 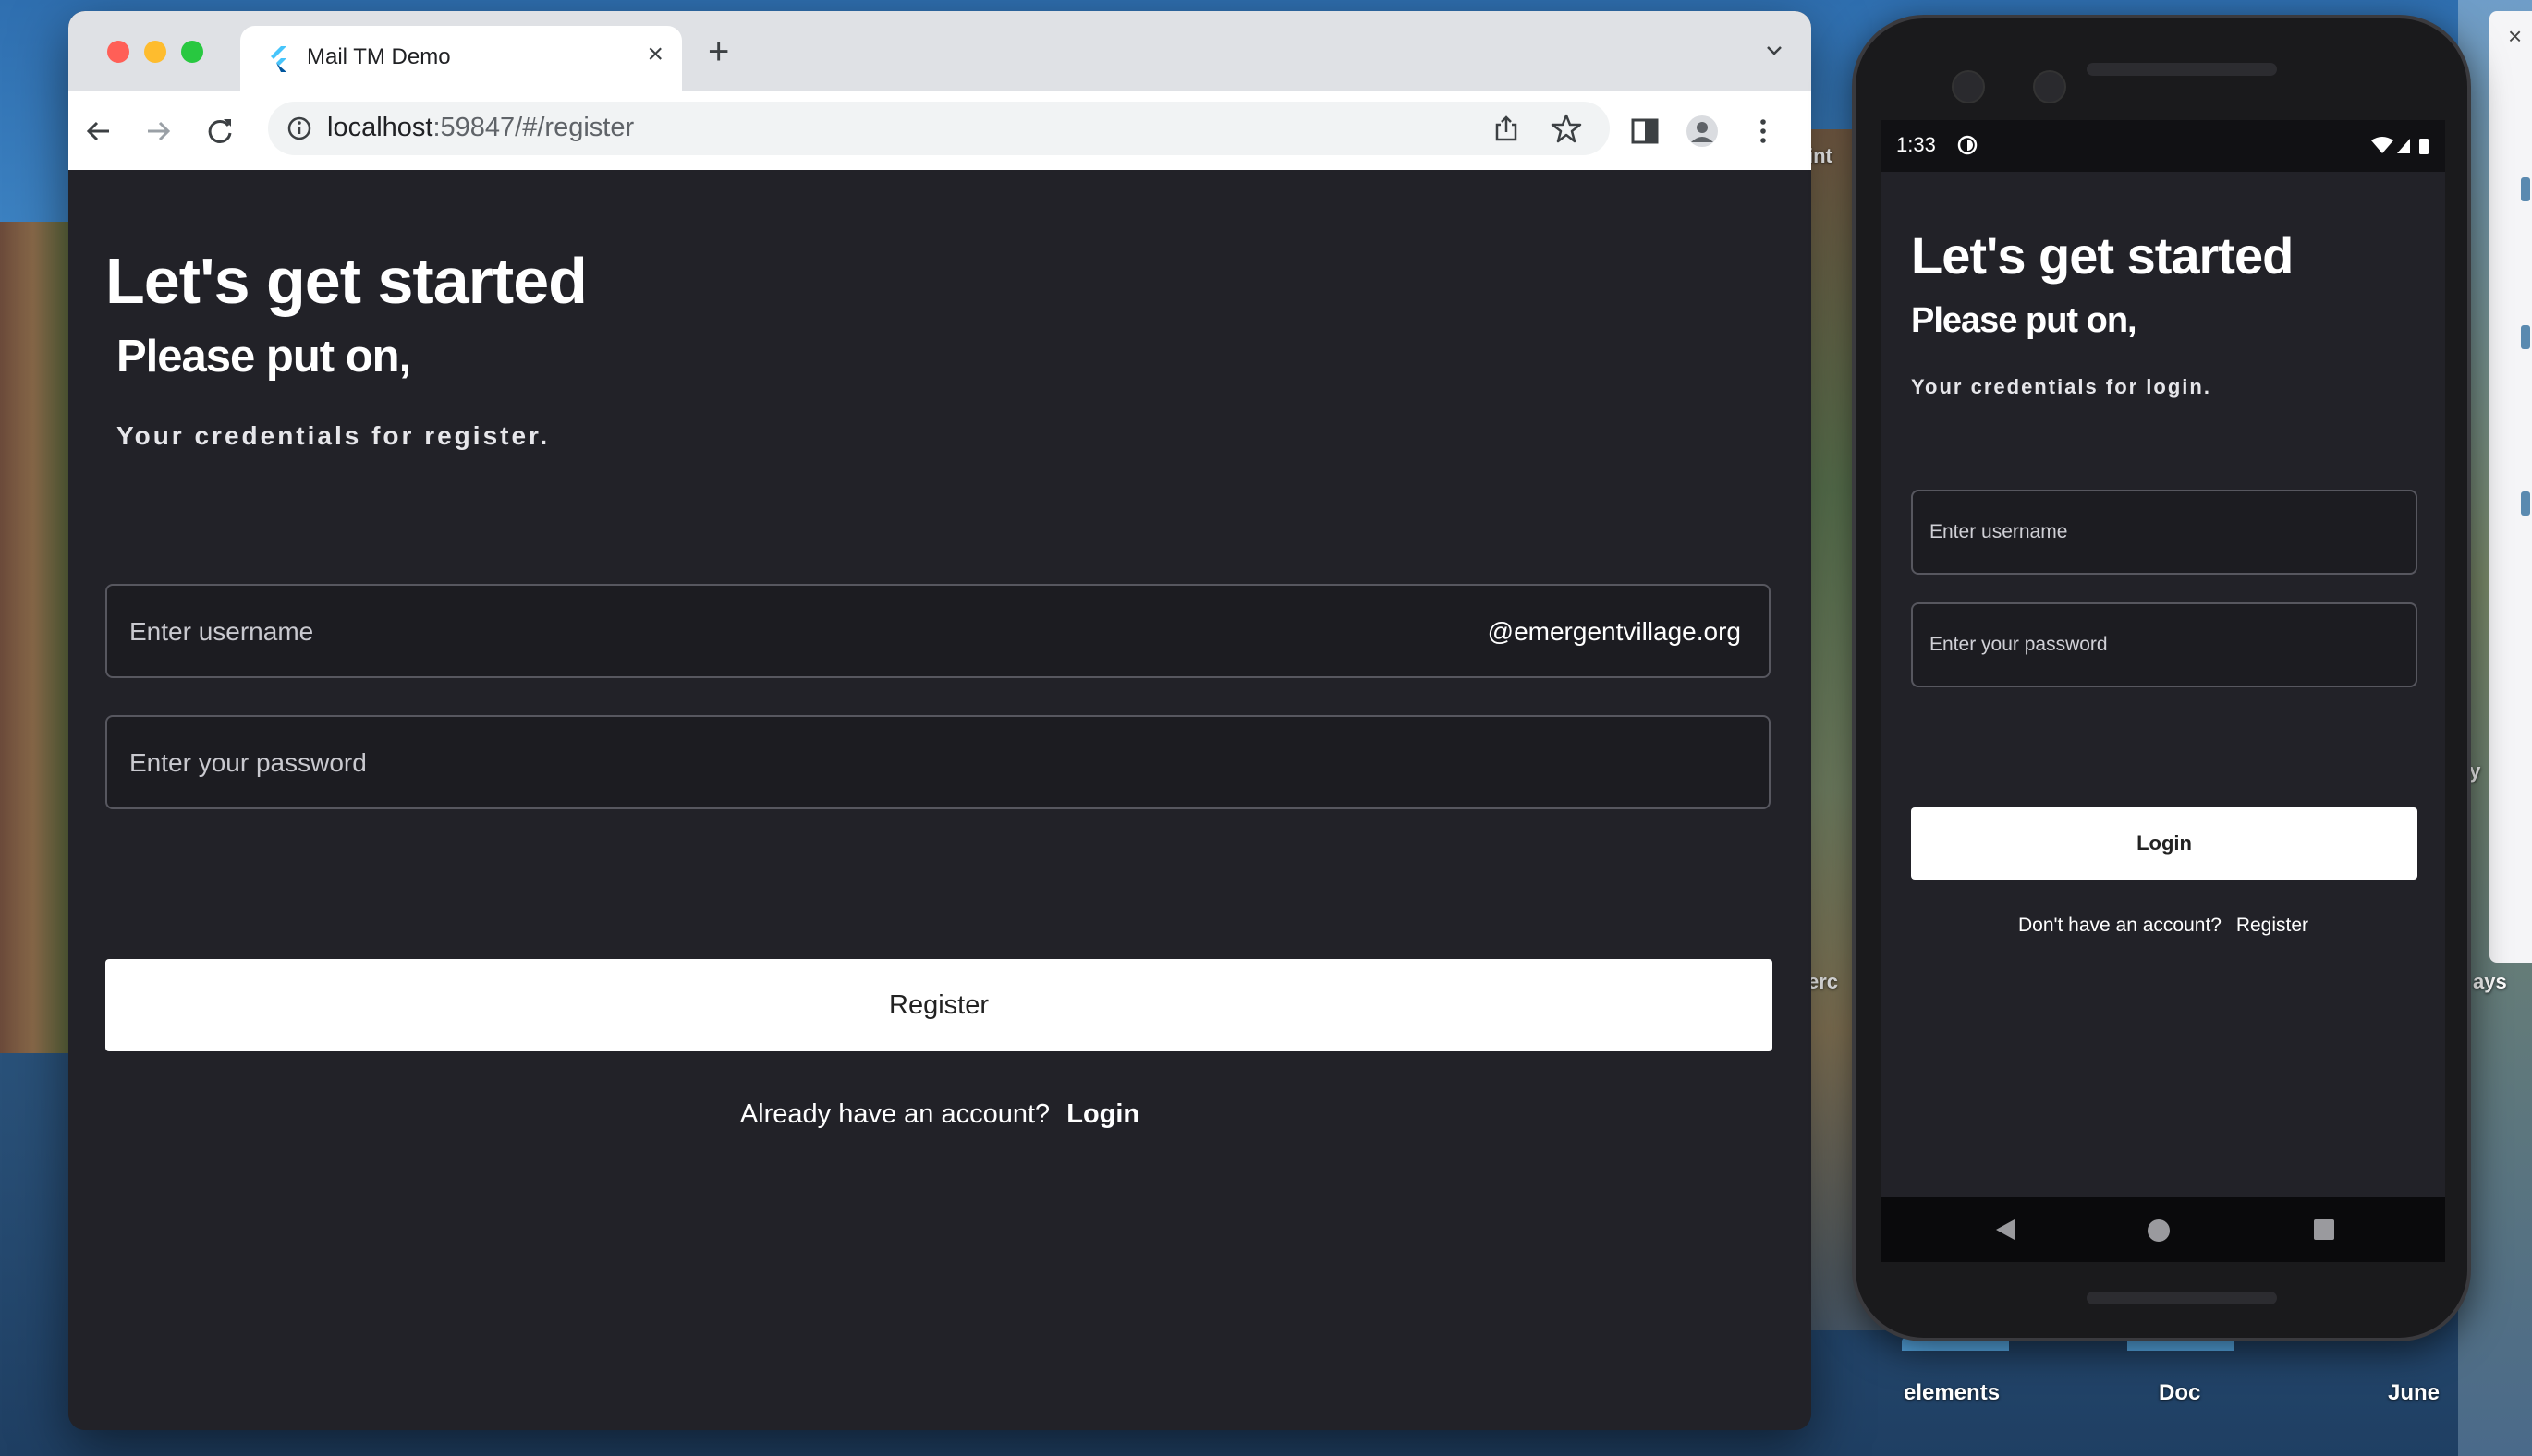 I want to click on side-panel-icon, so click(x=1645, y=131).